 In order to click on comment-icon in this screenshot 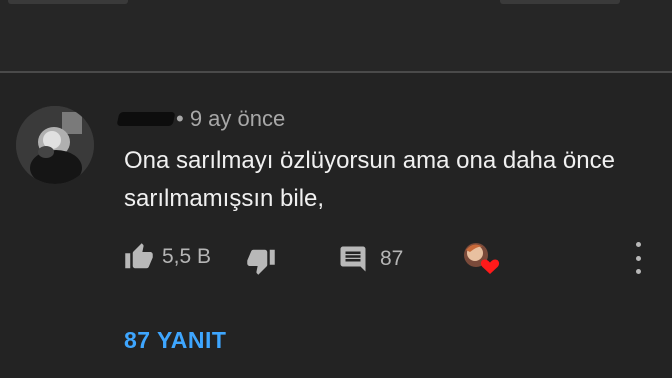, I will do `click(353, 259)`.